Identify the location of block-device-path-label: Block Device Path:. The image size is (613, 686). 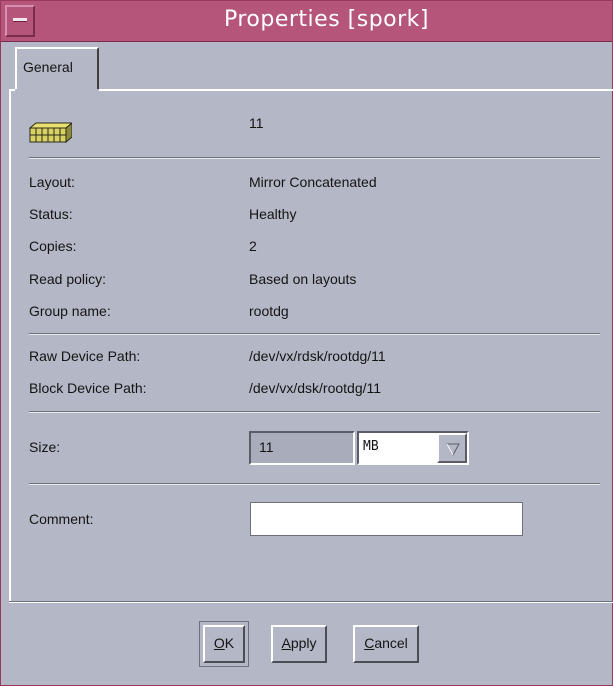
(88, 388).